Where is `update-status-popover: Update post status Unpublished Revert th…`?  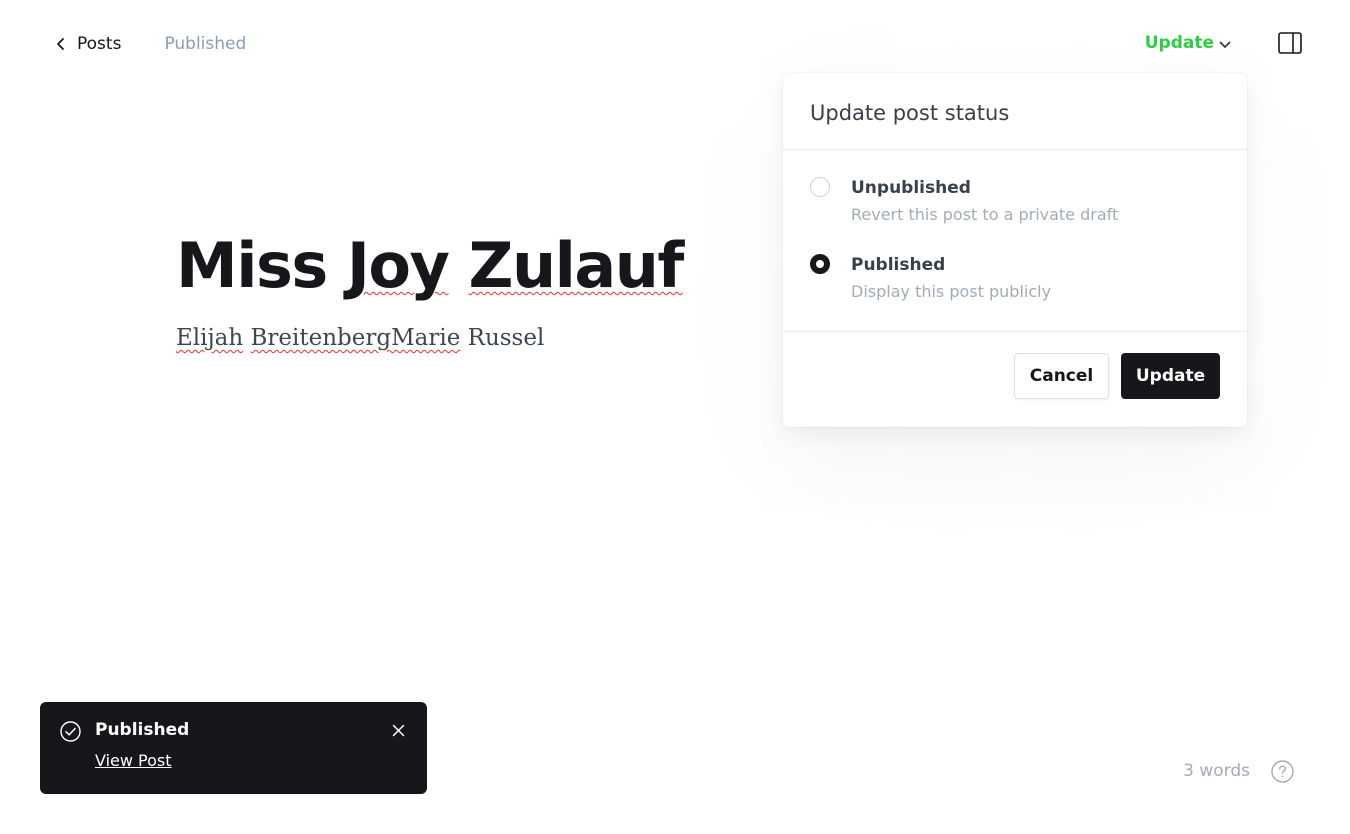
update-status-popover: Update post status Unpublished Revert th… is located at coordinates (1015, 250).